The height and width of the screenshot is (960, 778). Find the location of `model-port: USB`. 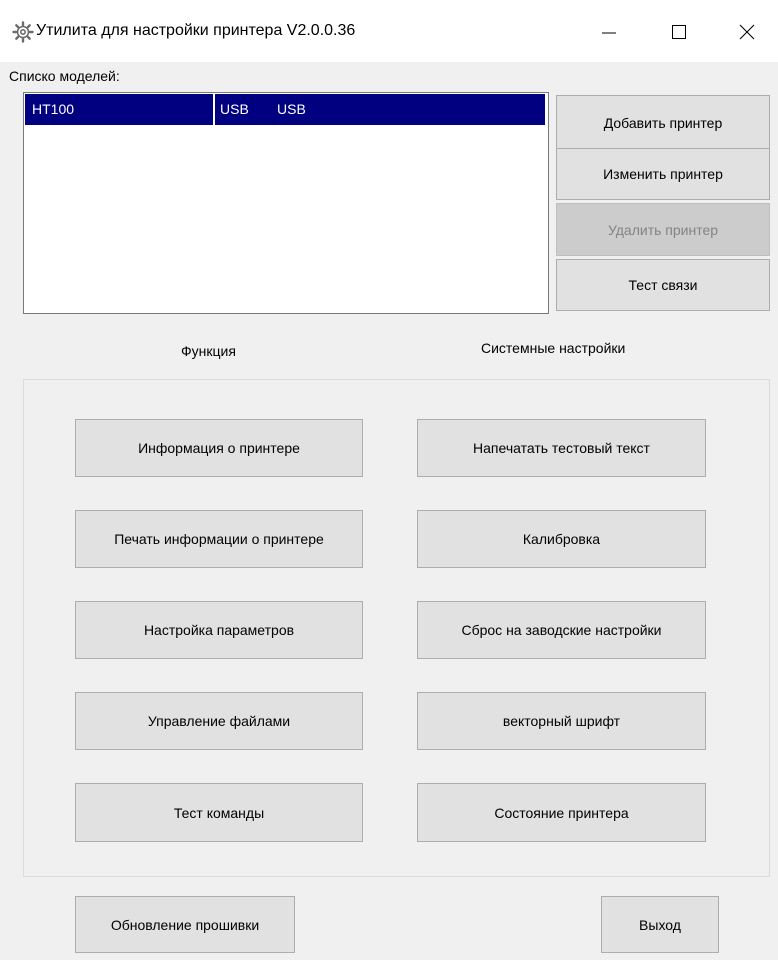

model-port: USB is located at coordinates (234, 109).